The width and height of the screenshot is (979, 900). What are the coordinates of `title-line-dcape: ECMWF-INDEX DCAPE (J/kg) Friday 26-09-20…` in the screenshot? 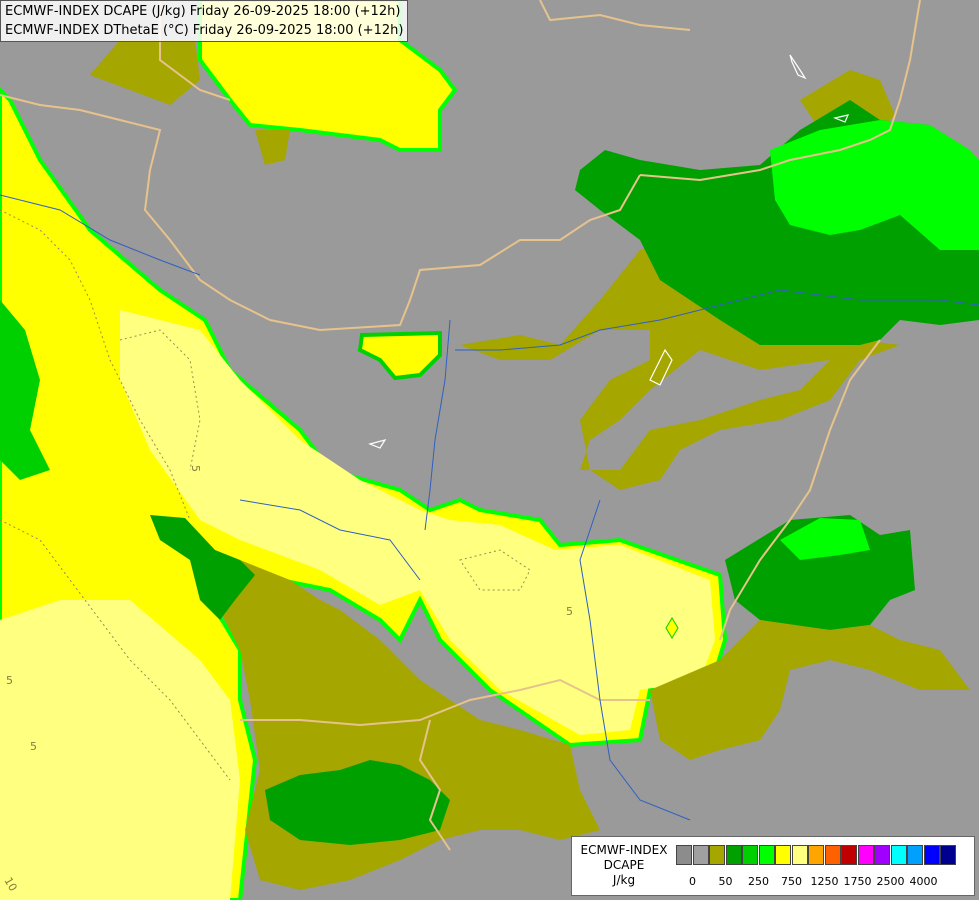 It's located at (203, 11).